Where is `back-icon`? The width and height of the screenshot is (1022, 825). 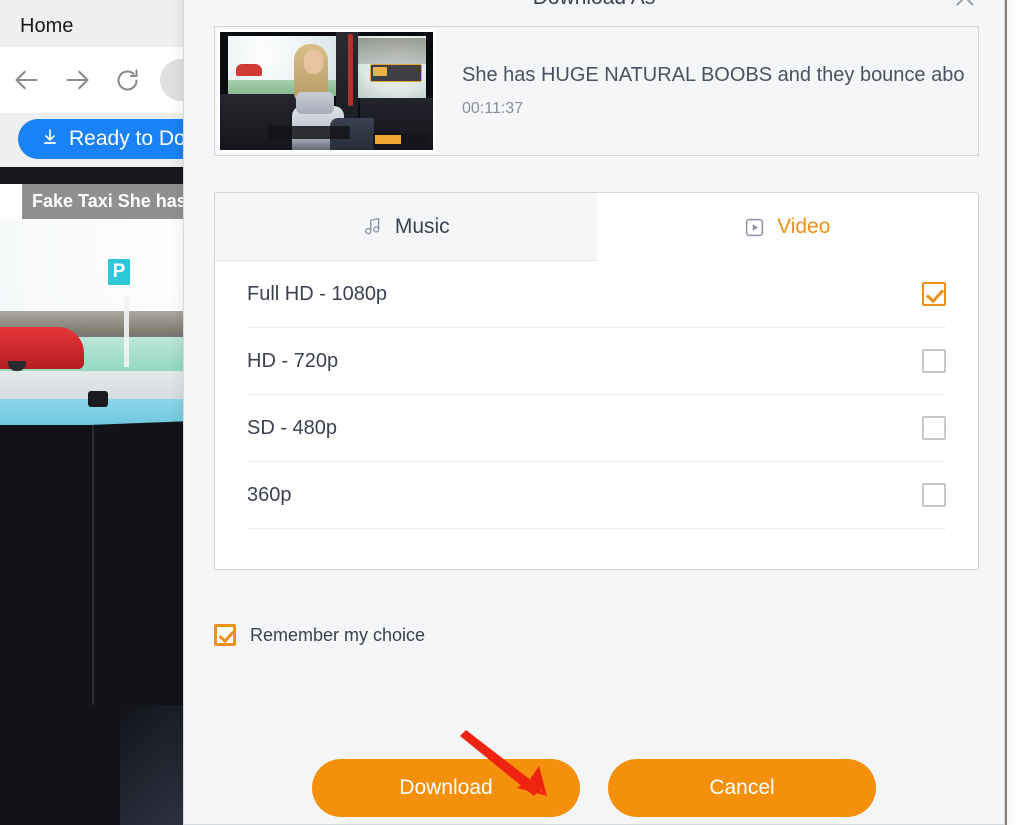 back-icon is located at coordinates (27, 80).